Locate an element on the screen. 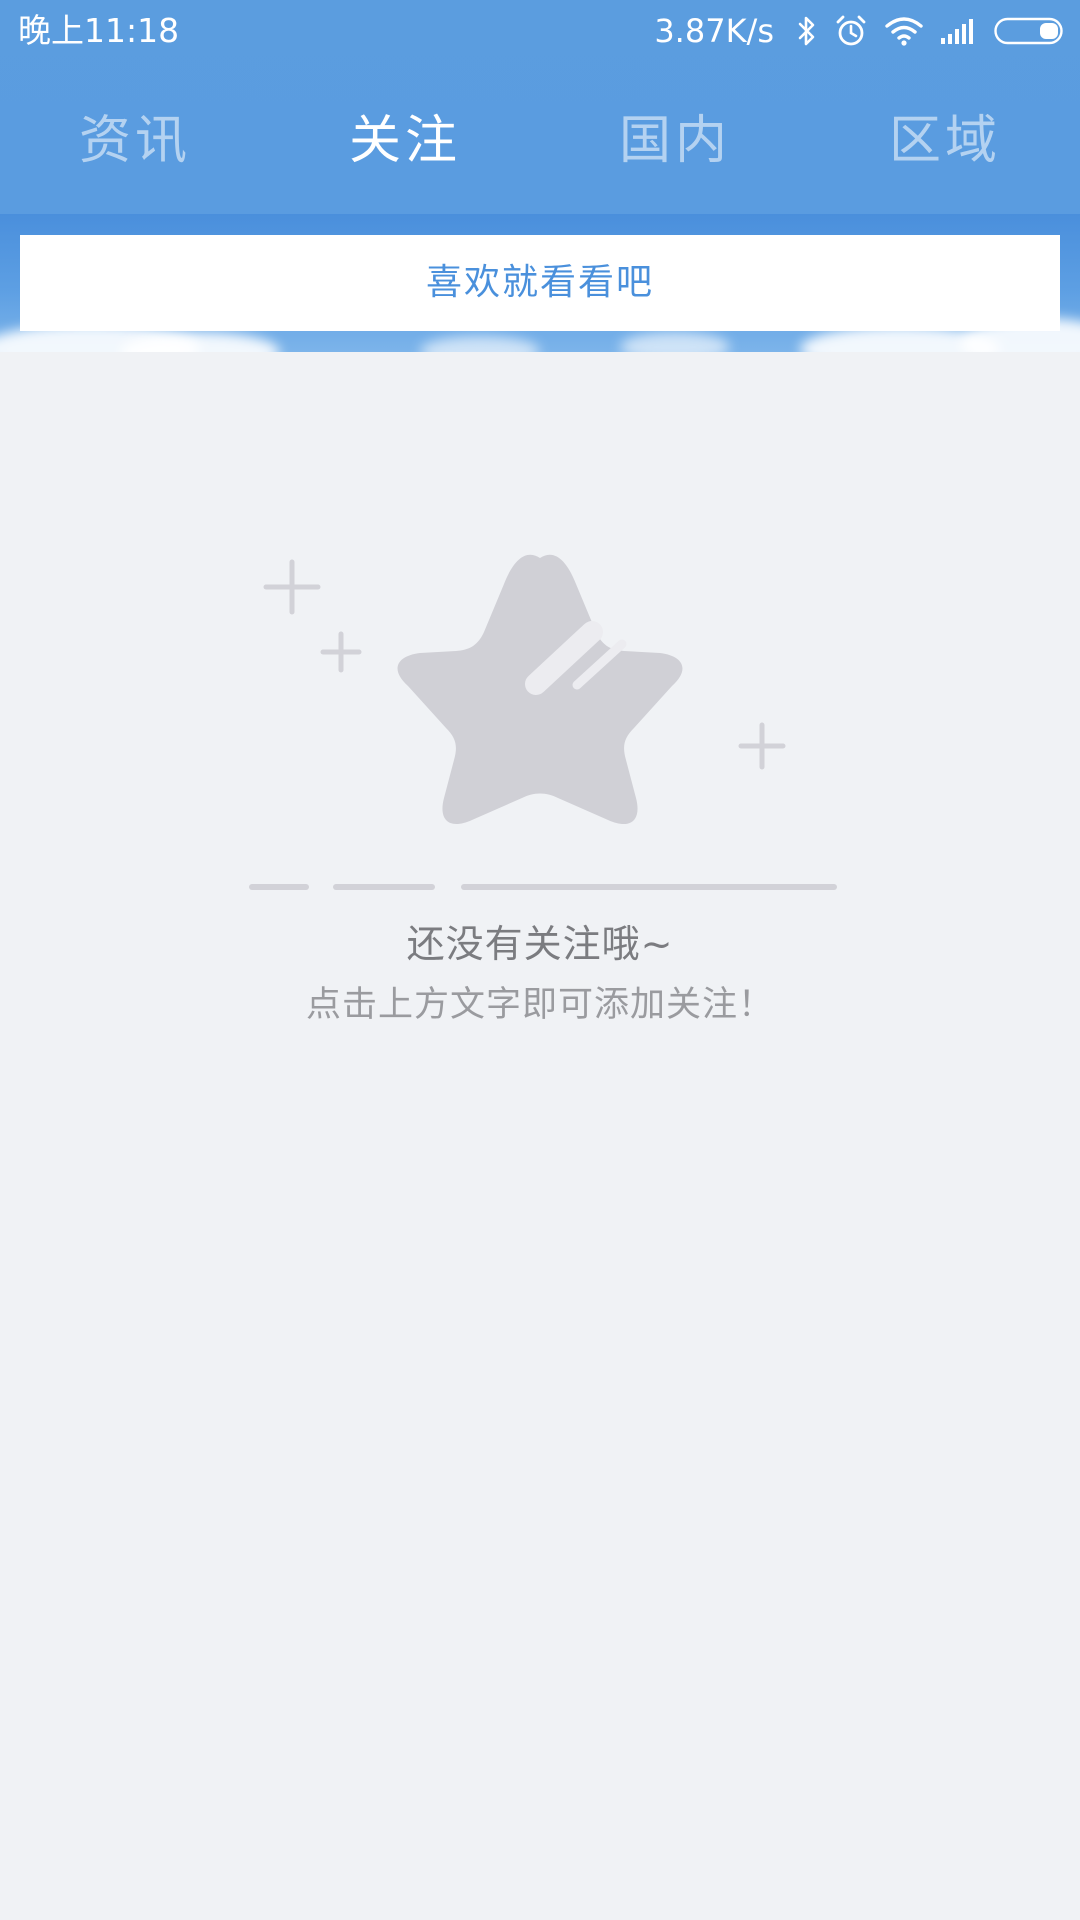 The height and width of the screenshot is (1920, 1080). empty-illustration is located at coordinates (540, 720).